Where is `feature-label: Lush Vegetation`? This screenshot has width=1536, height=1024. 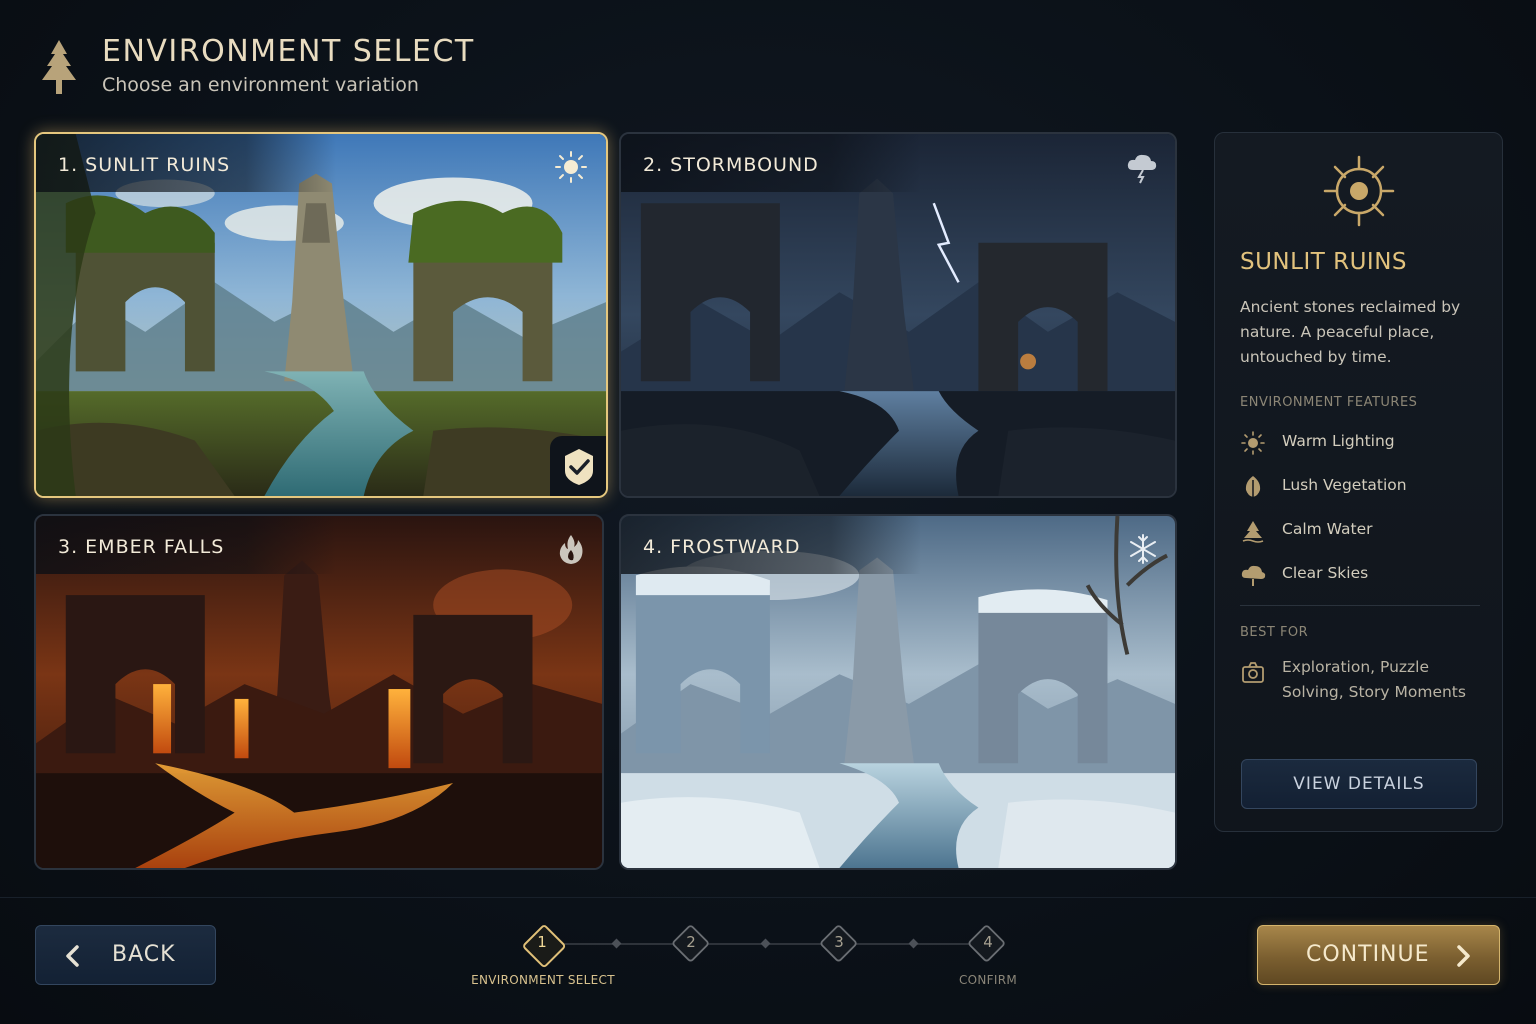
feature-label: Lush Vegetation is located at coordinates (1344, 485).